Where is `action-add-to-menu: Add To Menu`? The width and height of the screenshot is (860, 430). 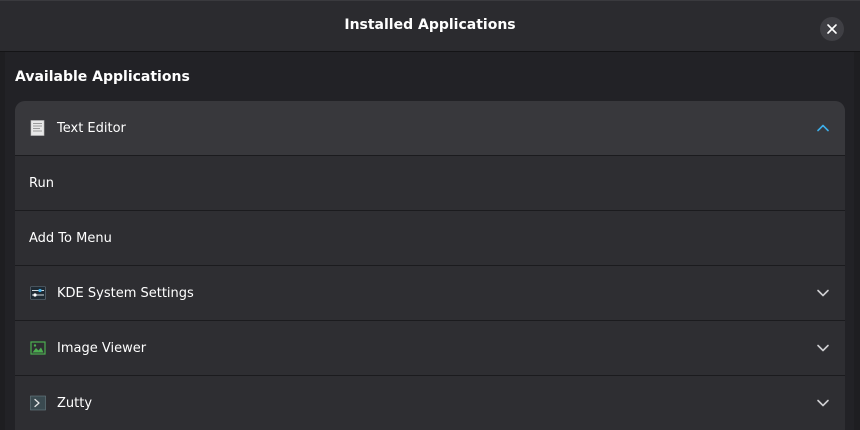 action-add-to-menu: Add To Menu is located at coordinates (430, 238).